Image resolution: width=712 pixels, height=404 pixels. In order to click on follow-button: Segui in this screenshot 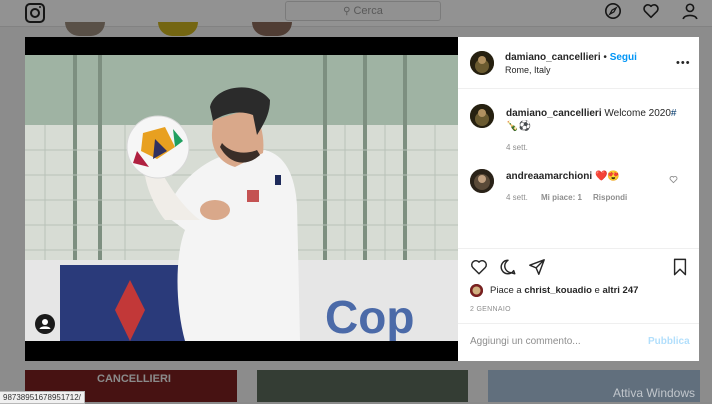, I will do `click(623, 57)`.